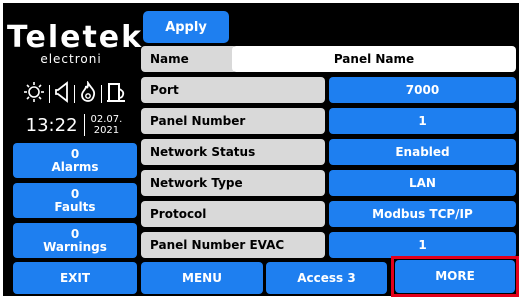 Image resolution: width=522 pixels, height=299 pixels. Describe the element at coordinates (233, 121) in the screenshot. I see `panel-number-label: Panel Number` at that location.